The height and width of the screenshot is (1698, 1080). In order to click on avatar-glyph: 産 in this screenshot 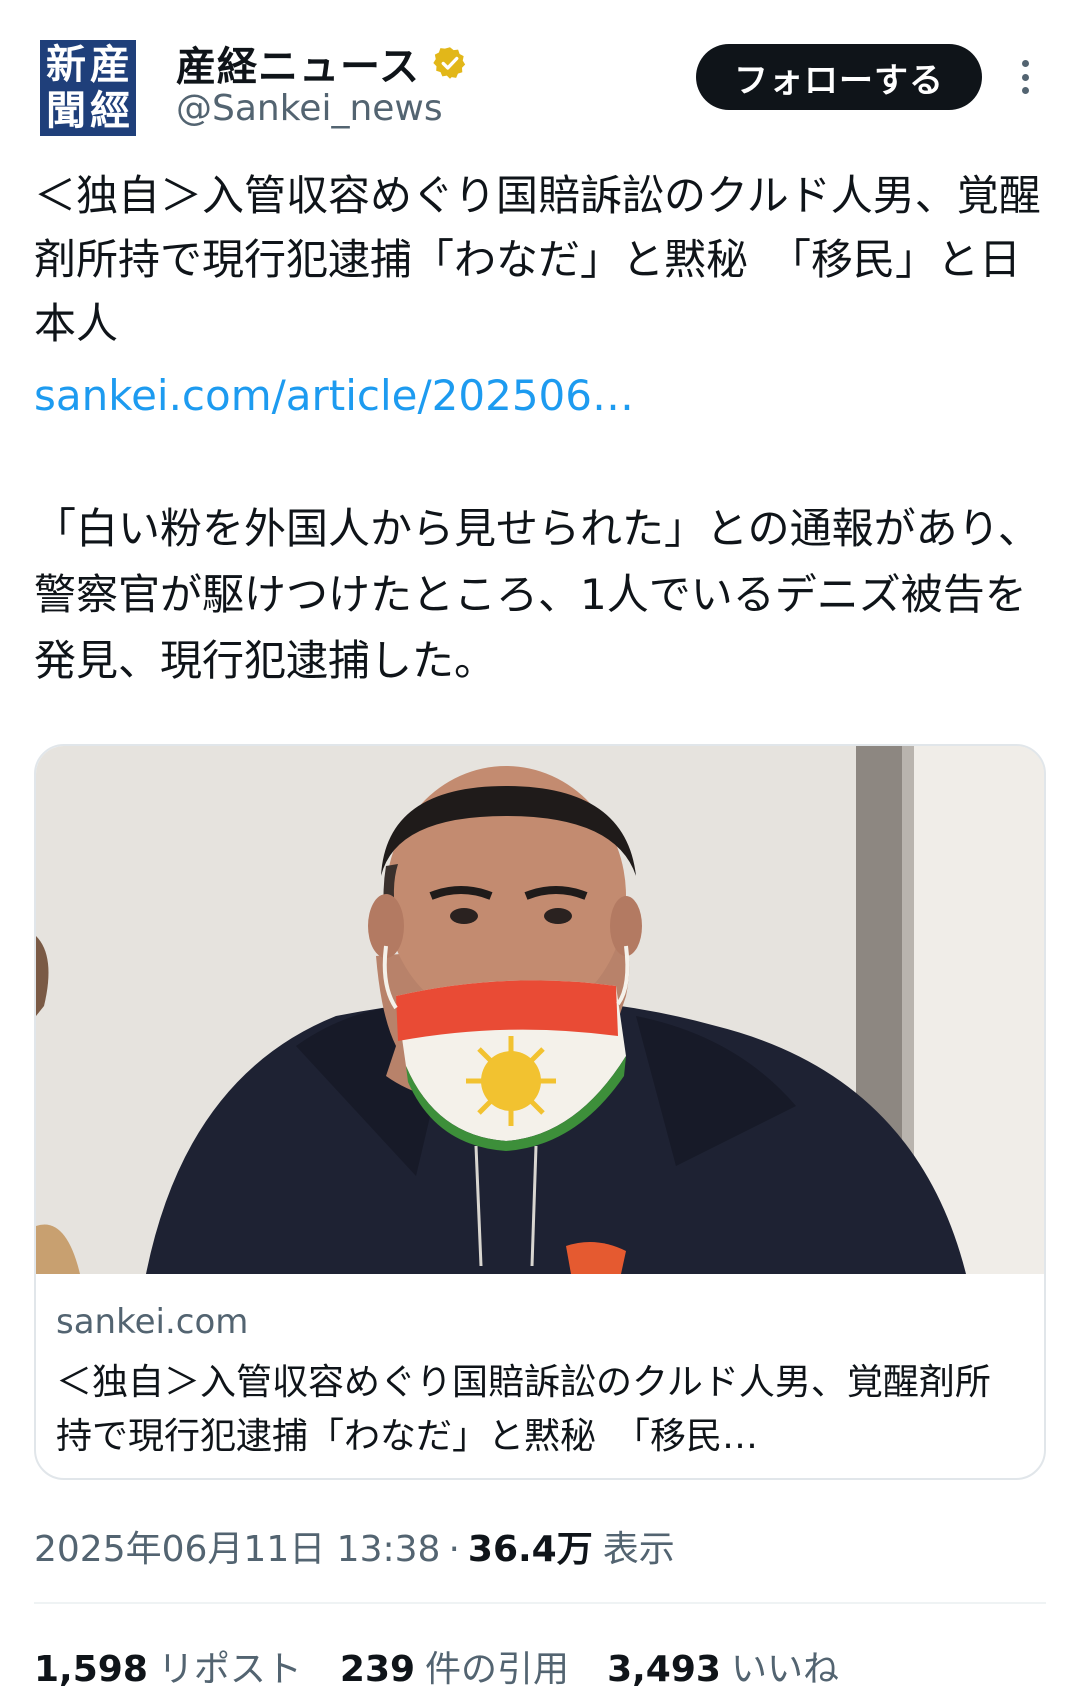, I will do `click(110, 64)`.